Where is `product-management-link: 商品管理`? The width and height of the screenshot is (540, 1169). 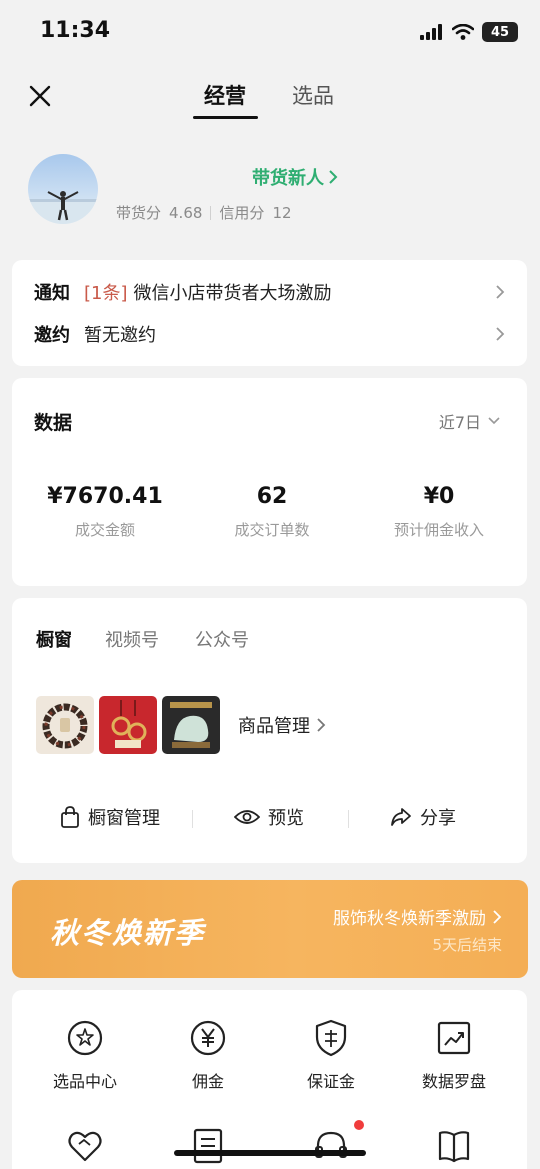 product-management-link: 商品管理 is located at coordinates (282, 725).